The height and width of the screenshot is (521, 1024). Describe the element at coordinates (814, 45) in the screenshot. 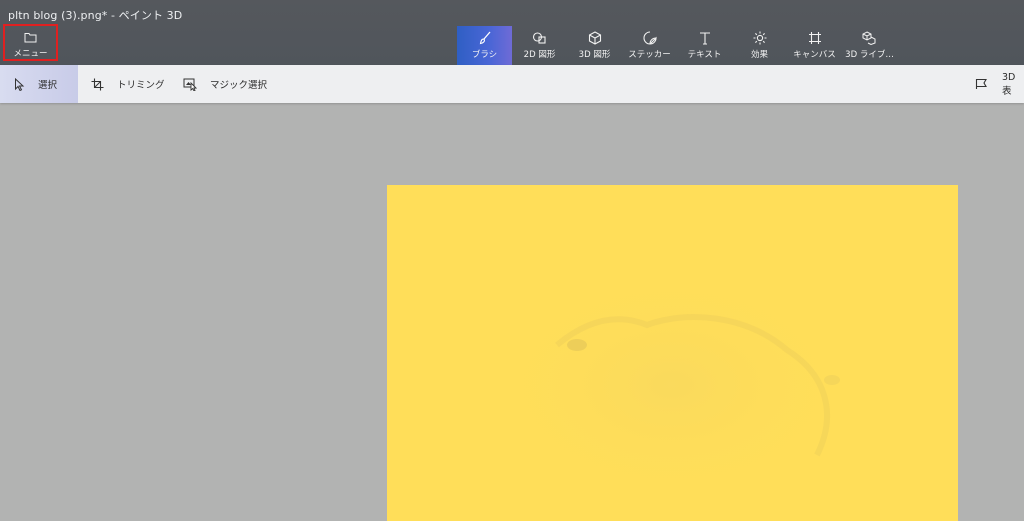

I see `tool-canvas: キャンバス` at that location.